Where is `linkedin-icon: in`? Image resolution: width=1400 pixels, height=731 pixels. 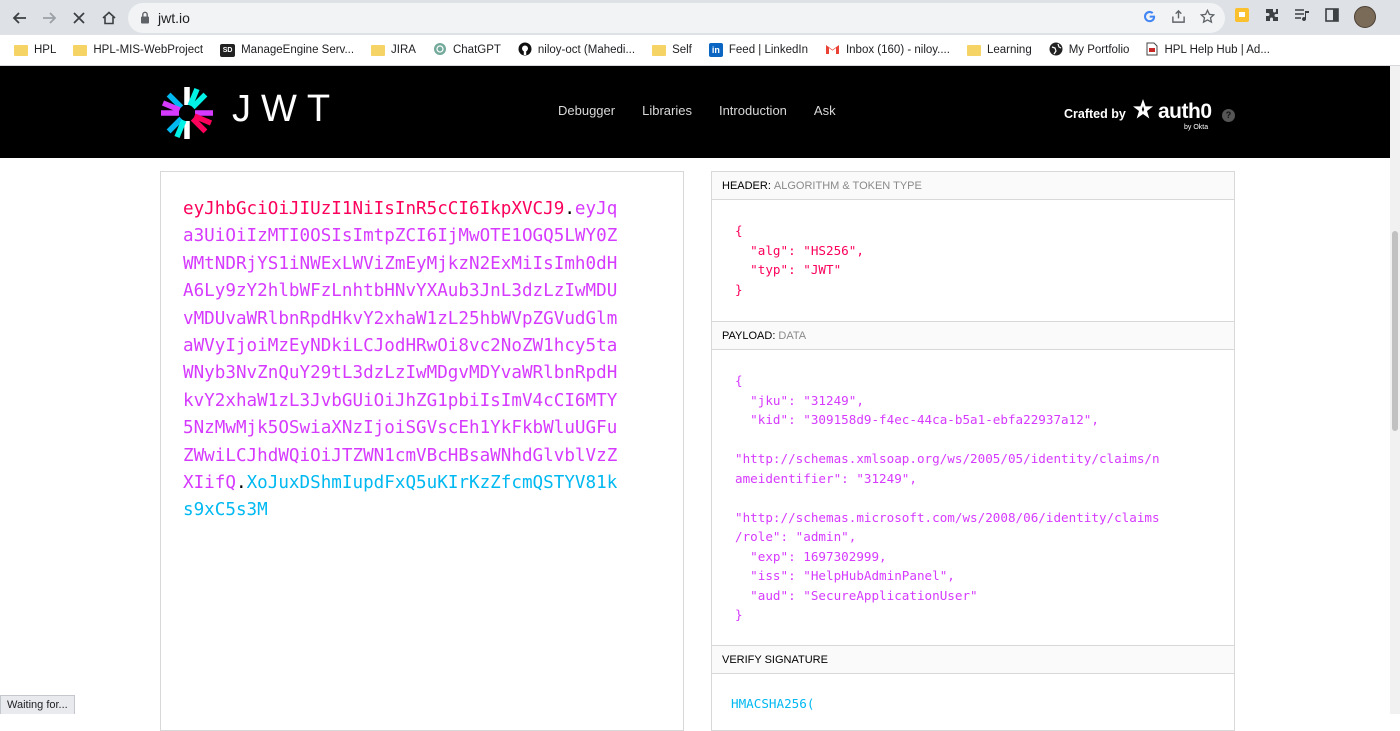
linkedin-icon: in is located at coordinates (715, 50).